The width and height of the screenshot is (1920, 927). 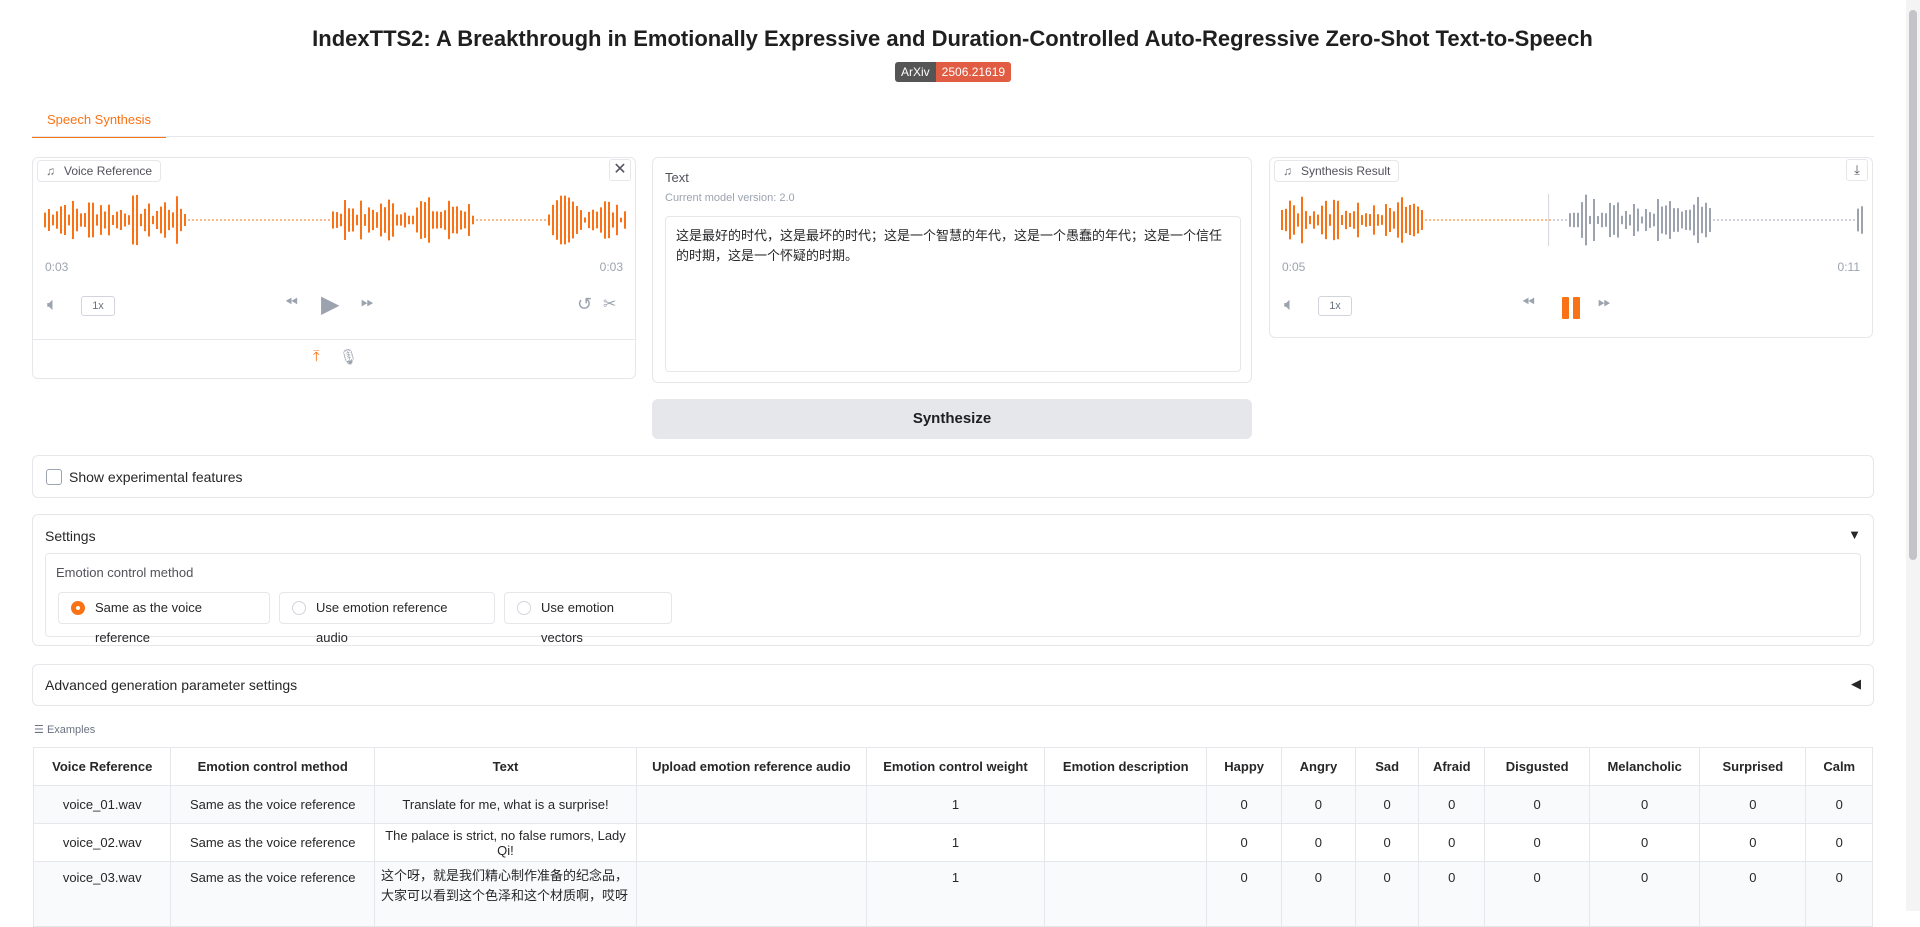 I want to click on column-header: Emotion control method, so click(x=272, y=766).